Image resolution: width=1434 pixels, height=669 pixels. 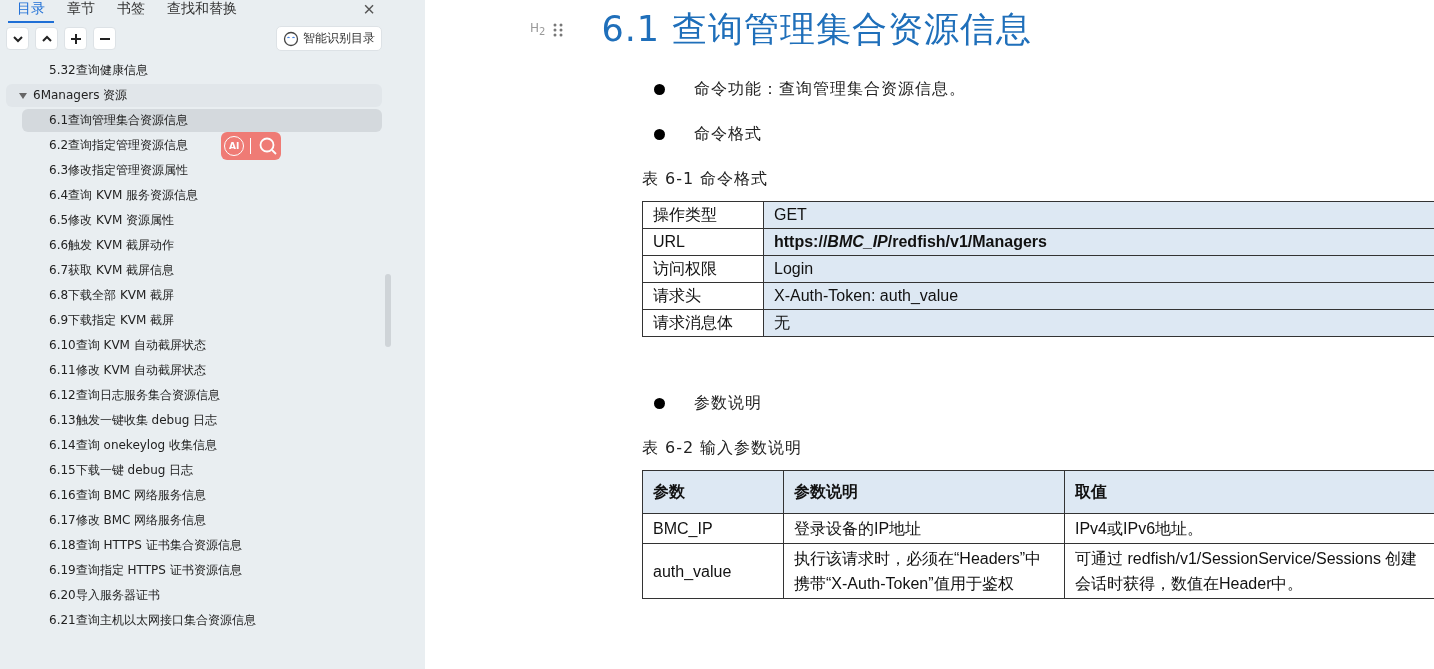 What do you see at coordinates (558, 29) in the screenshot?
I see `drag-handle-icon` at bounding box center [558, 29].